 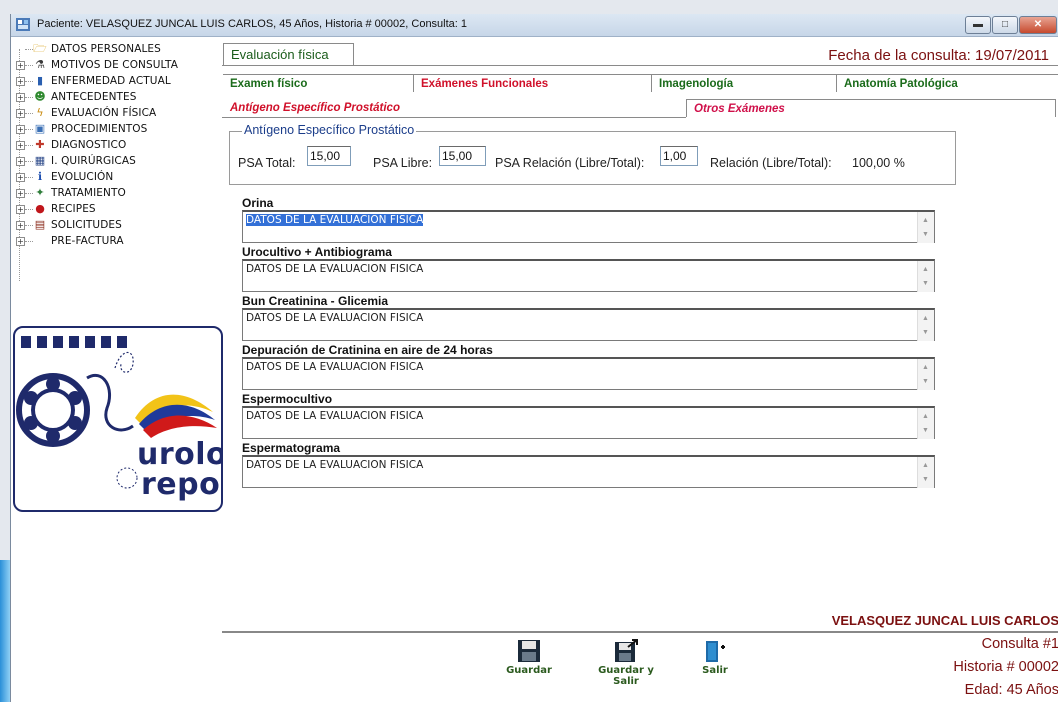 I want to click on fecha-value: 19/07/2011, so click(x=1012, y=55).